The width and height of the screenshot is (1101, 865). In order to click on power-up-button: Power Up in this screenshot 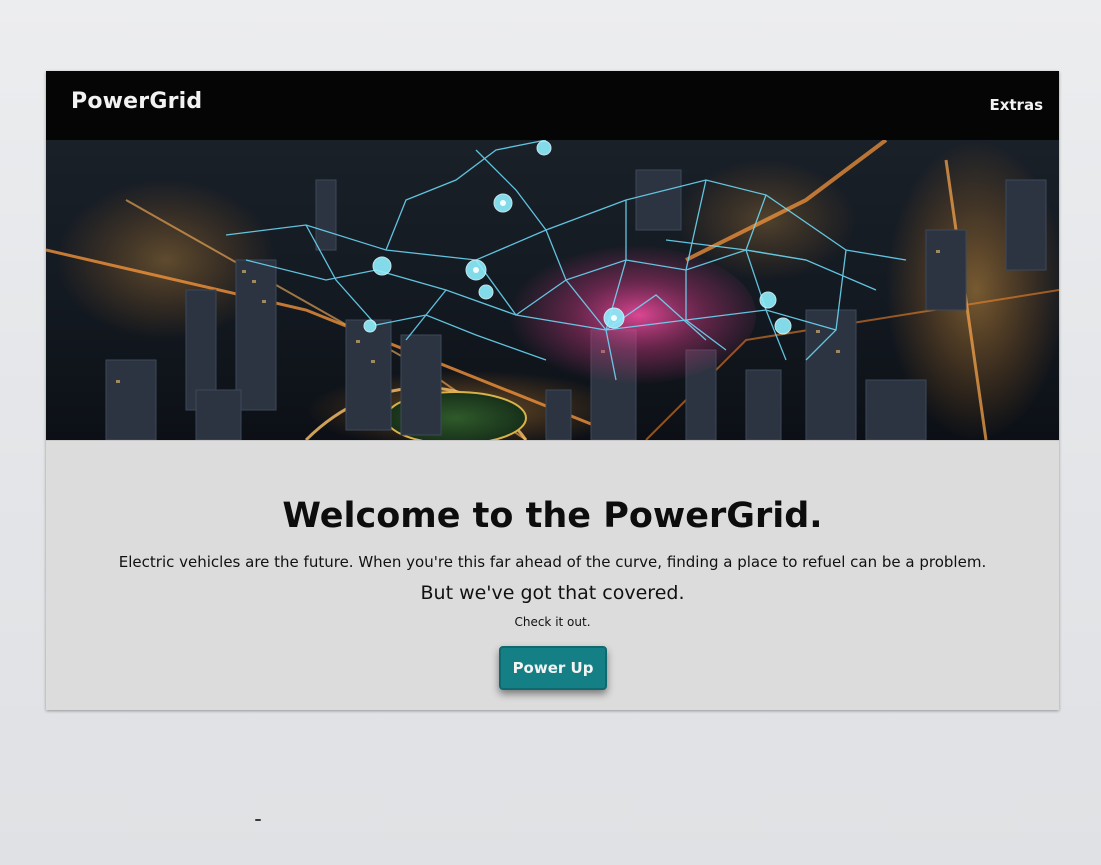, I will do `click(553, 668)`.